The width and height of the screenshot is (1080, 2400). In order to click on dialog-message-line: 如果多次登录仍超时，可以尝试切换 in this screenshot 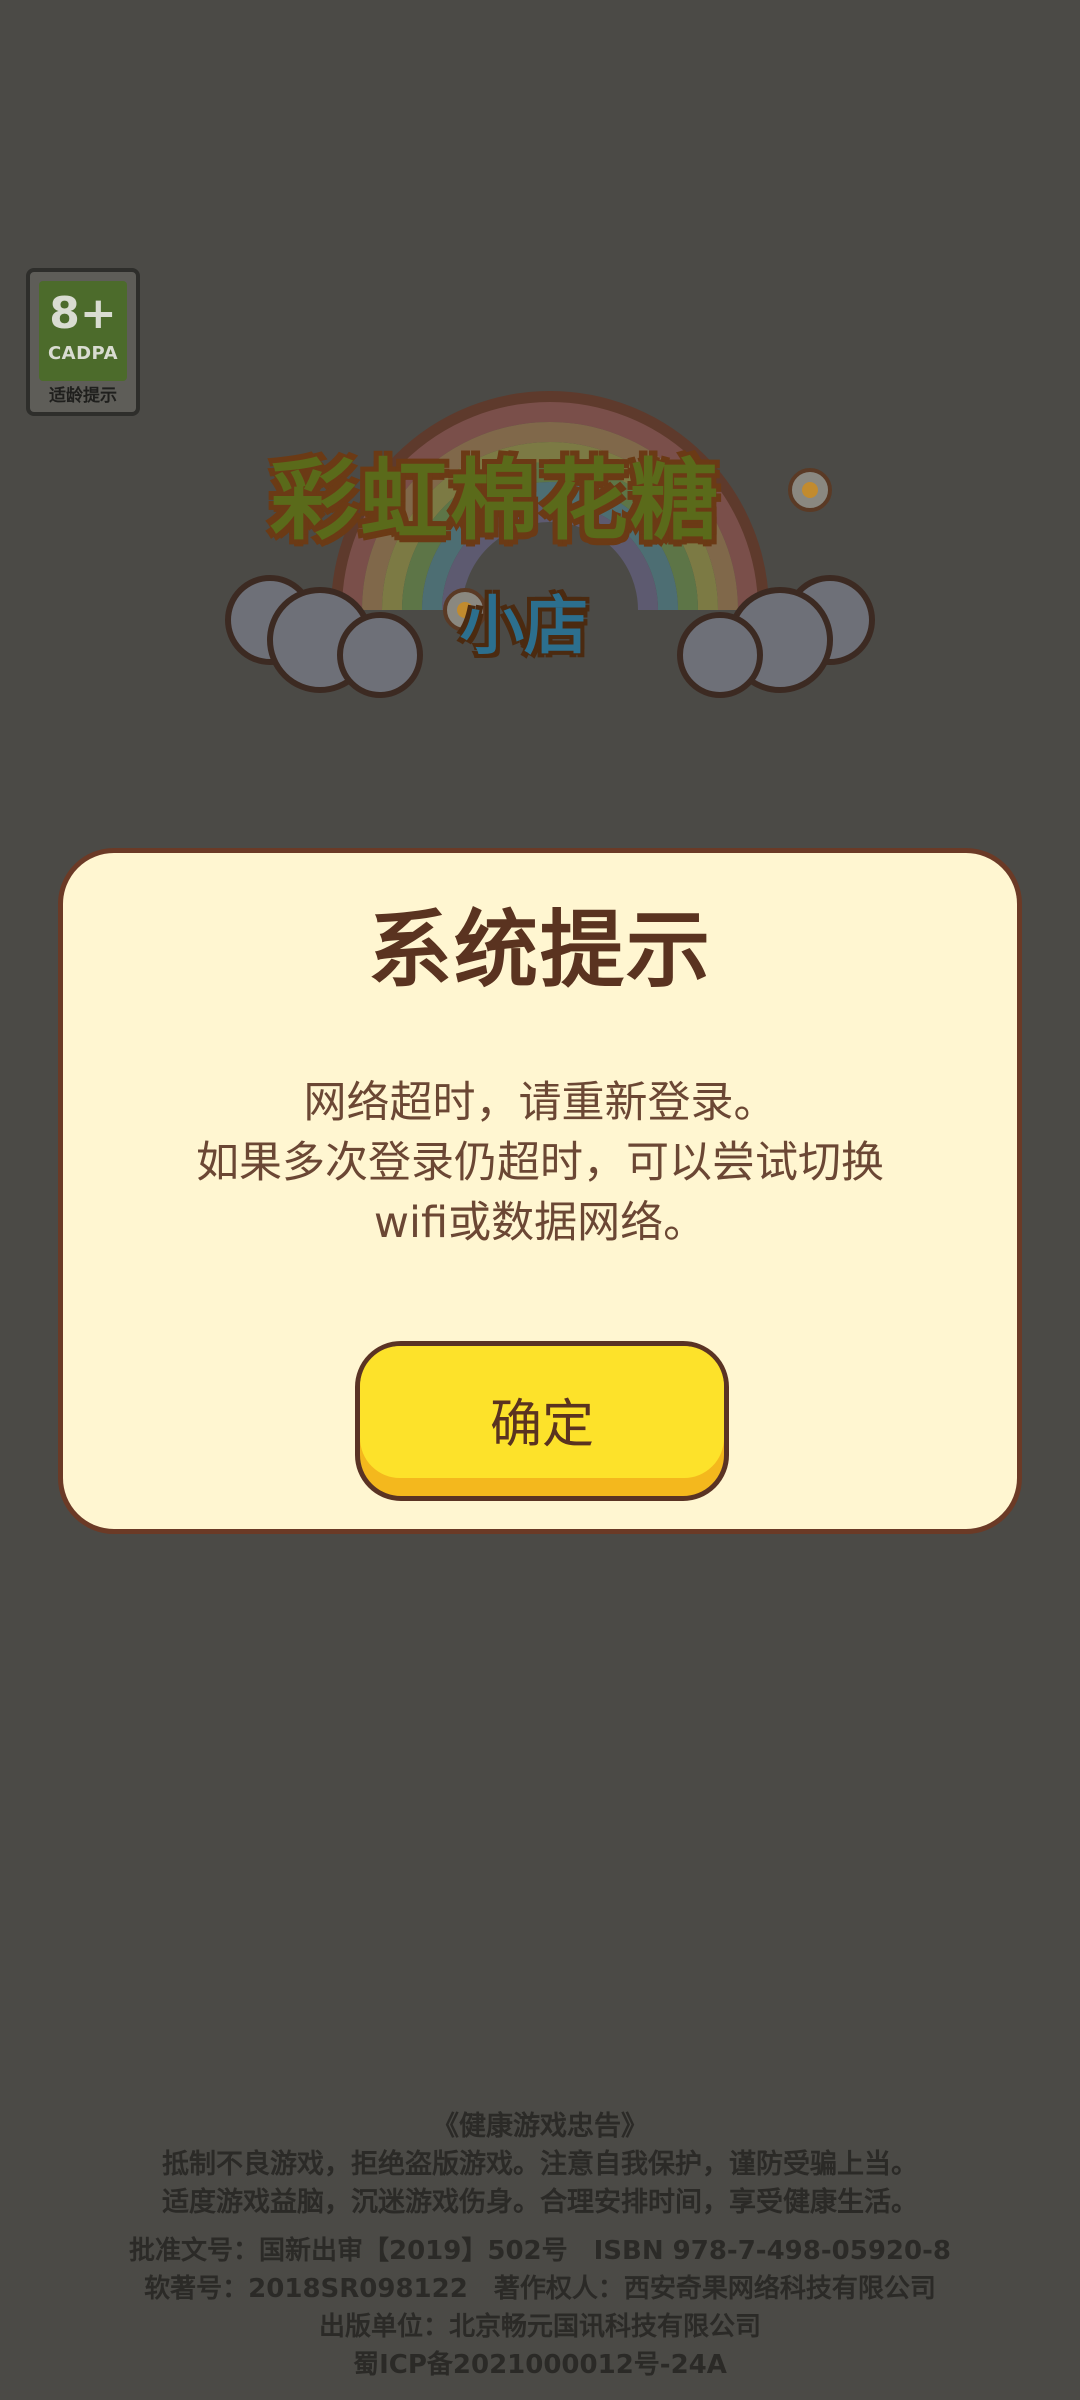, I will do `click(540, 1163)`.